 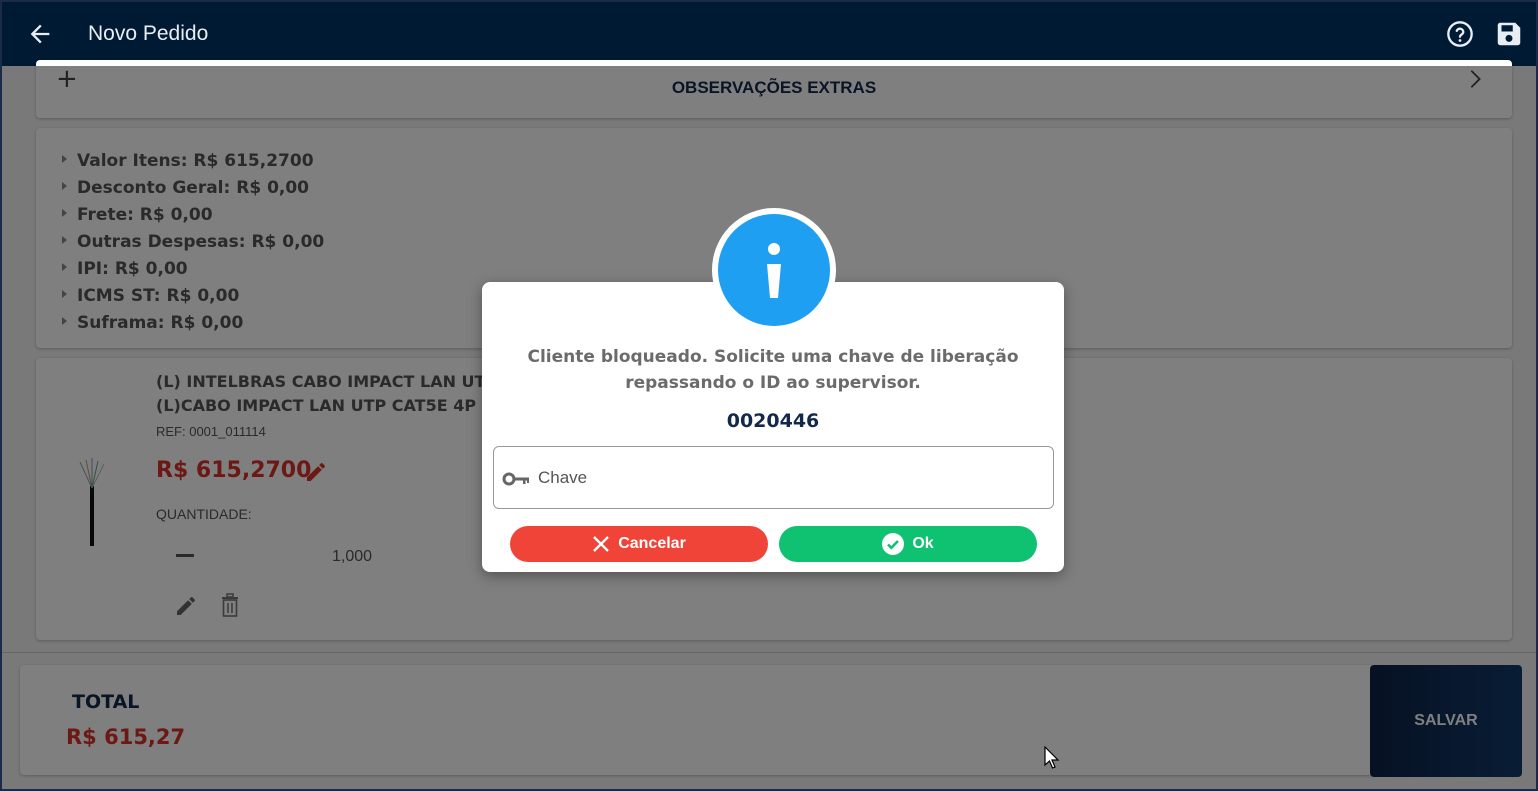 What do you see at coordinates (1052, 757) in the screenshot?
I see `mouse-cursor-icon` at bounding box center [1052, 757].